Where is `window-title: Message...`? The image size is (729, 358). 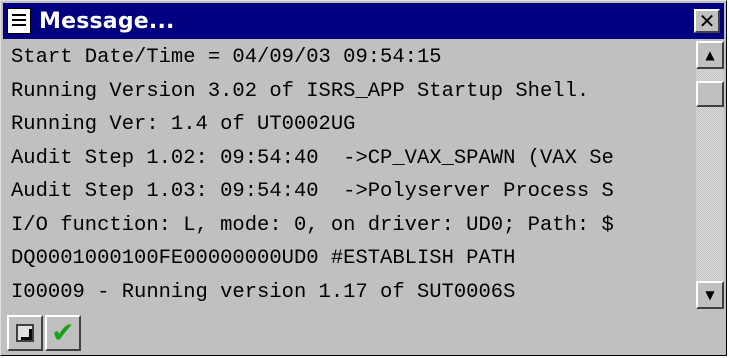 window-title: Message... is located at coordinates (107, 21).